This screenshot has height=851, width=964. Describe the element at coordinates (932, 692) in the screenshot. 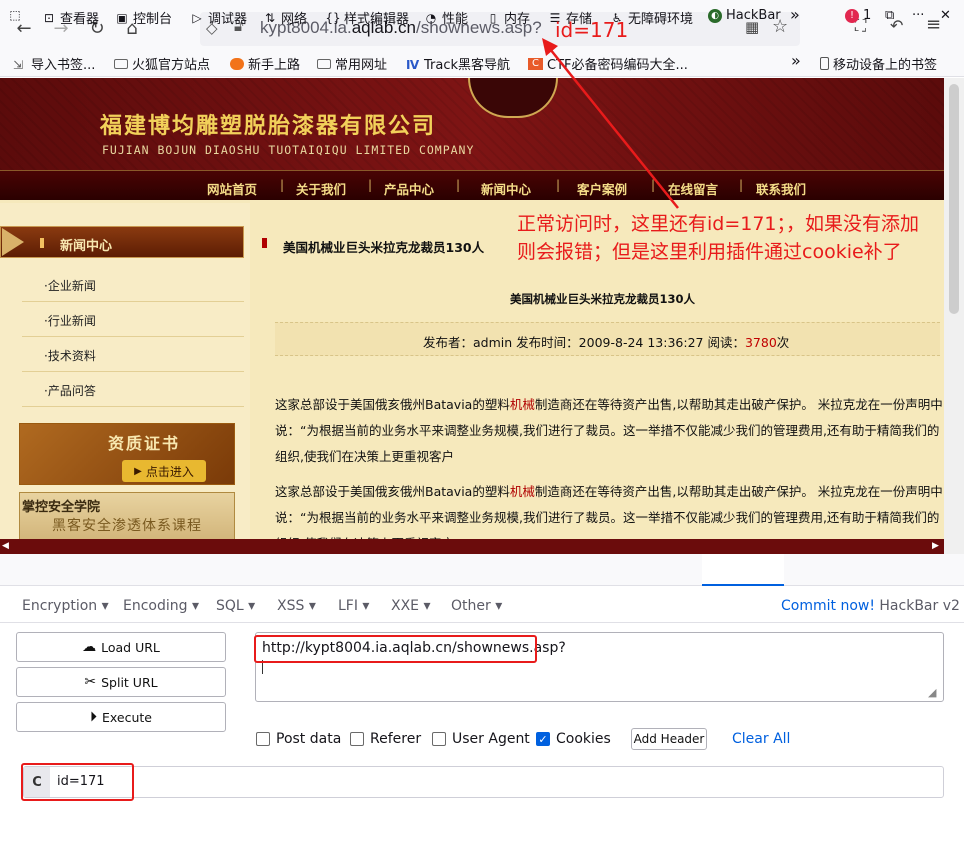

I see `resize-handle-icon: ◢` at that location.